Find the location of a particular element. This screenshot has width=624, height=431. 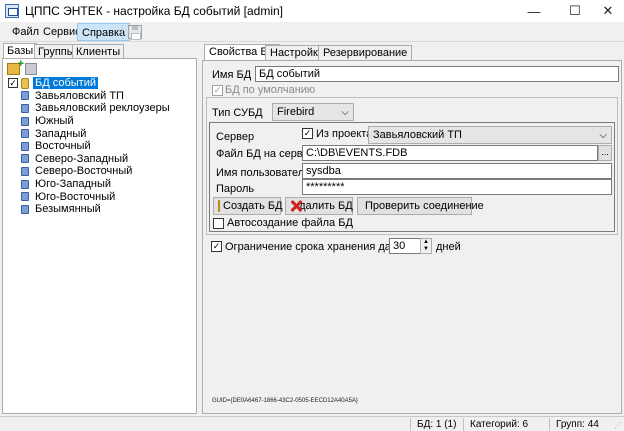

tree-item: Северо-Восточный is located at coordinates (96, 171).